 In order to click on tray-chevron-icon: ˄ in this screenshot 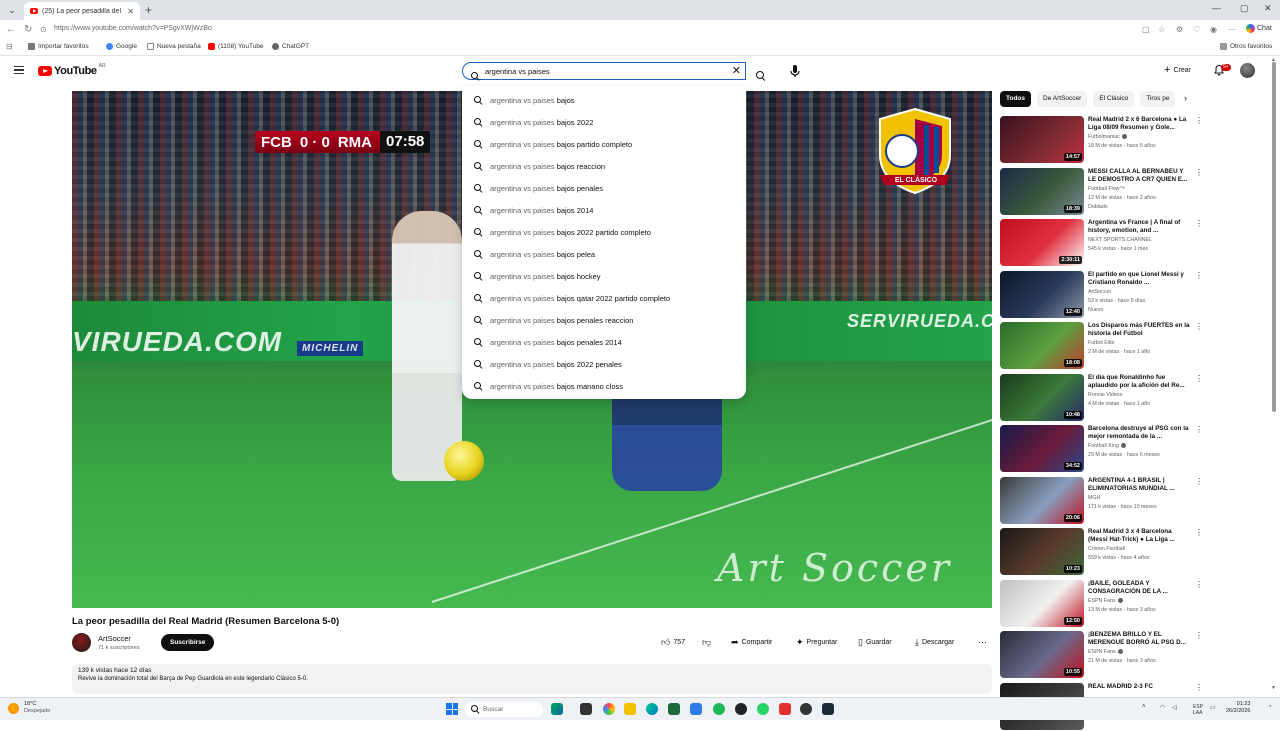, I will do `click(1144, 707)`.